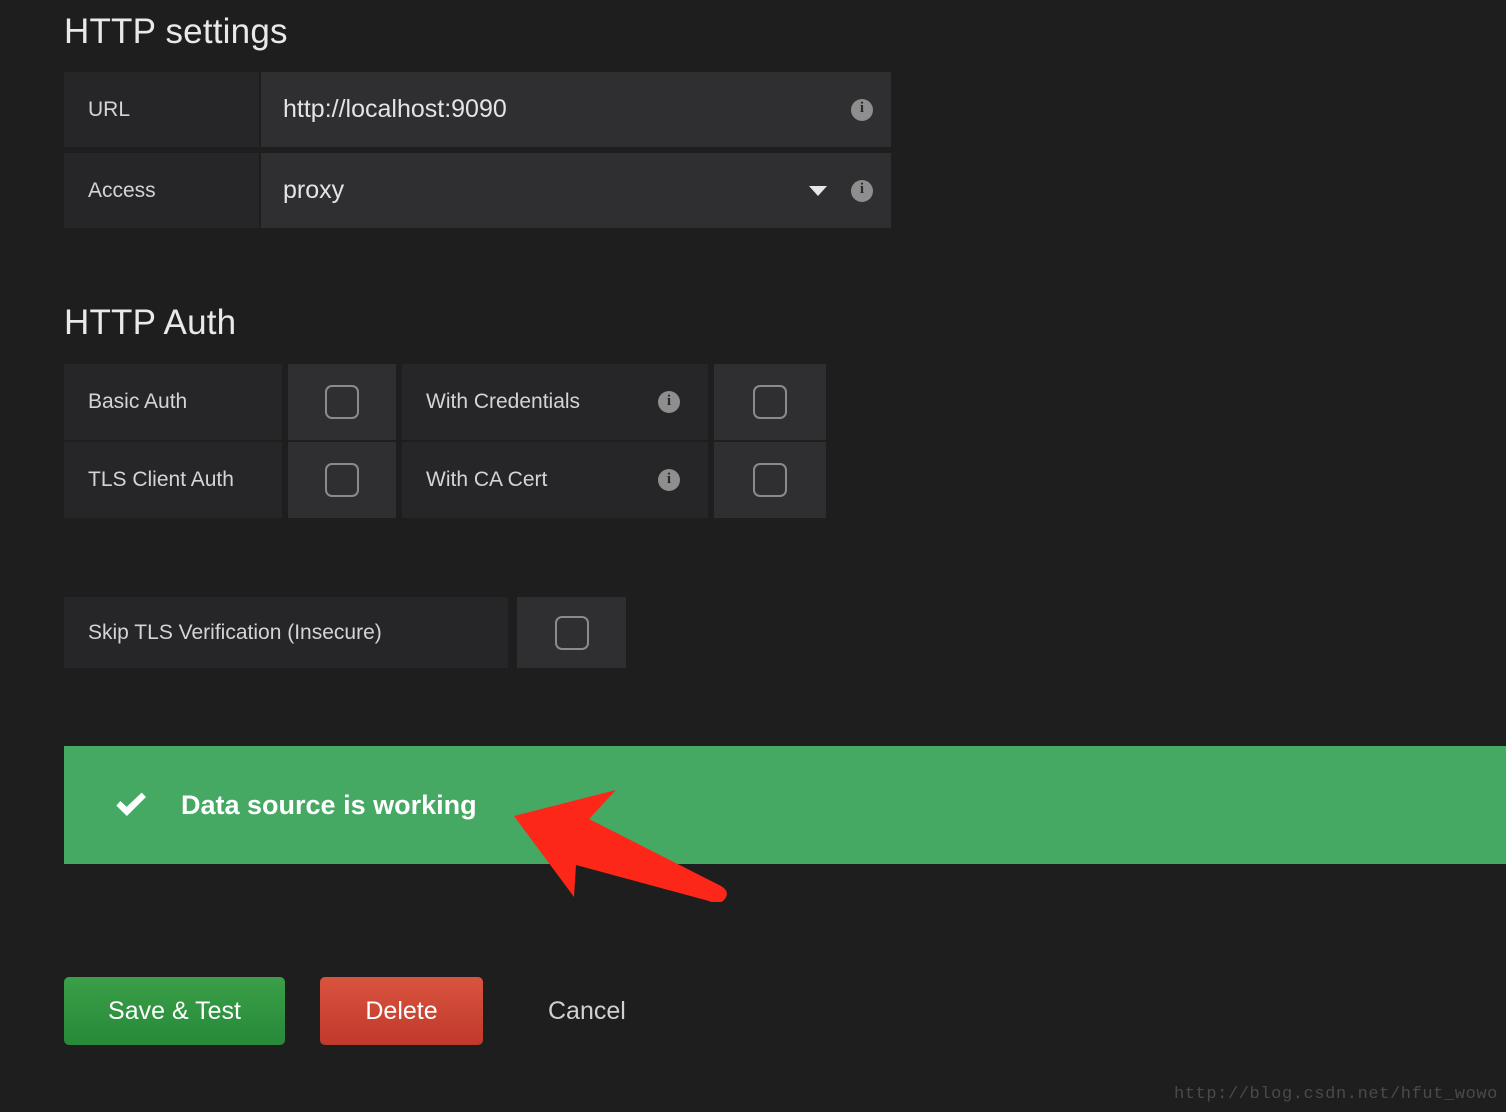 This screenshot has height=1112, width=1506. I want to click on cancel-button: Cancel, so click(587, 1011).